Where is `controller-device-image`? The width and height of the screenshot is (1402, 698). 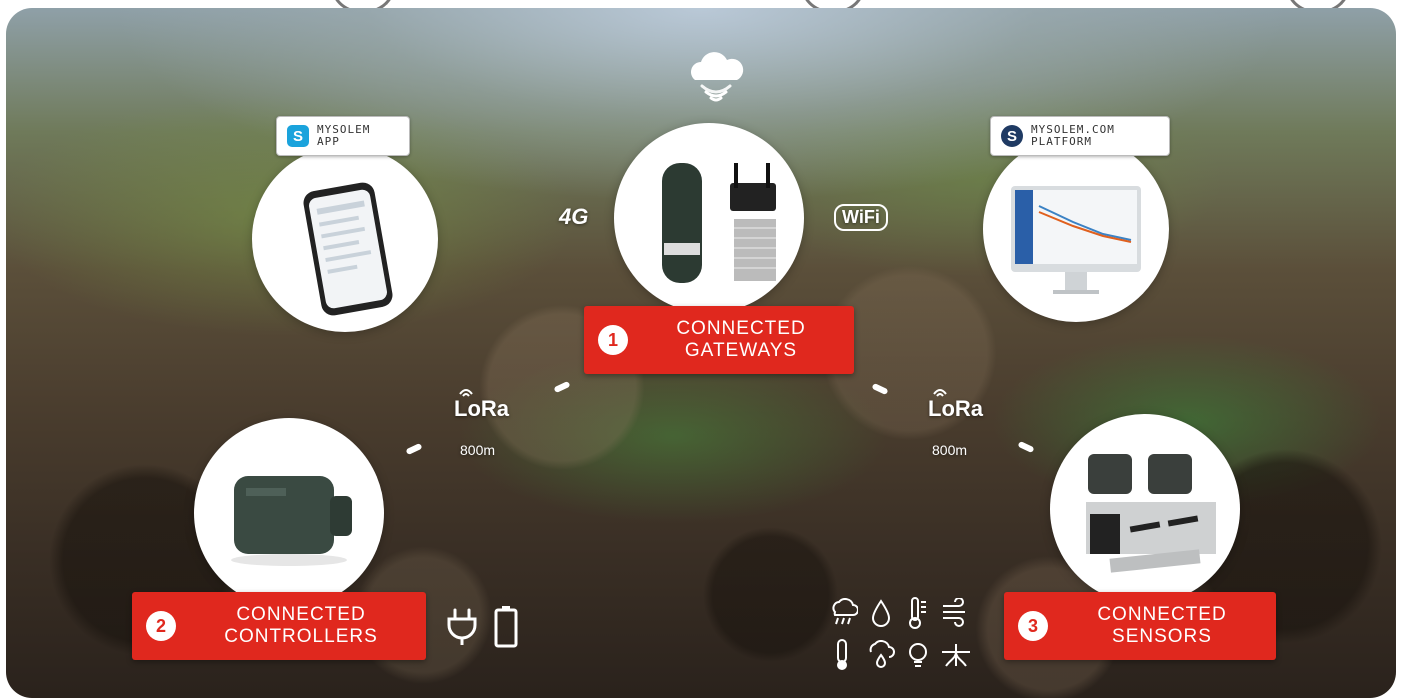
controller-device-image is located at coordinates (291, 521).